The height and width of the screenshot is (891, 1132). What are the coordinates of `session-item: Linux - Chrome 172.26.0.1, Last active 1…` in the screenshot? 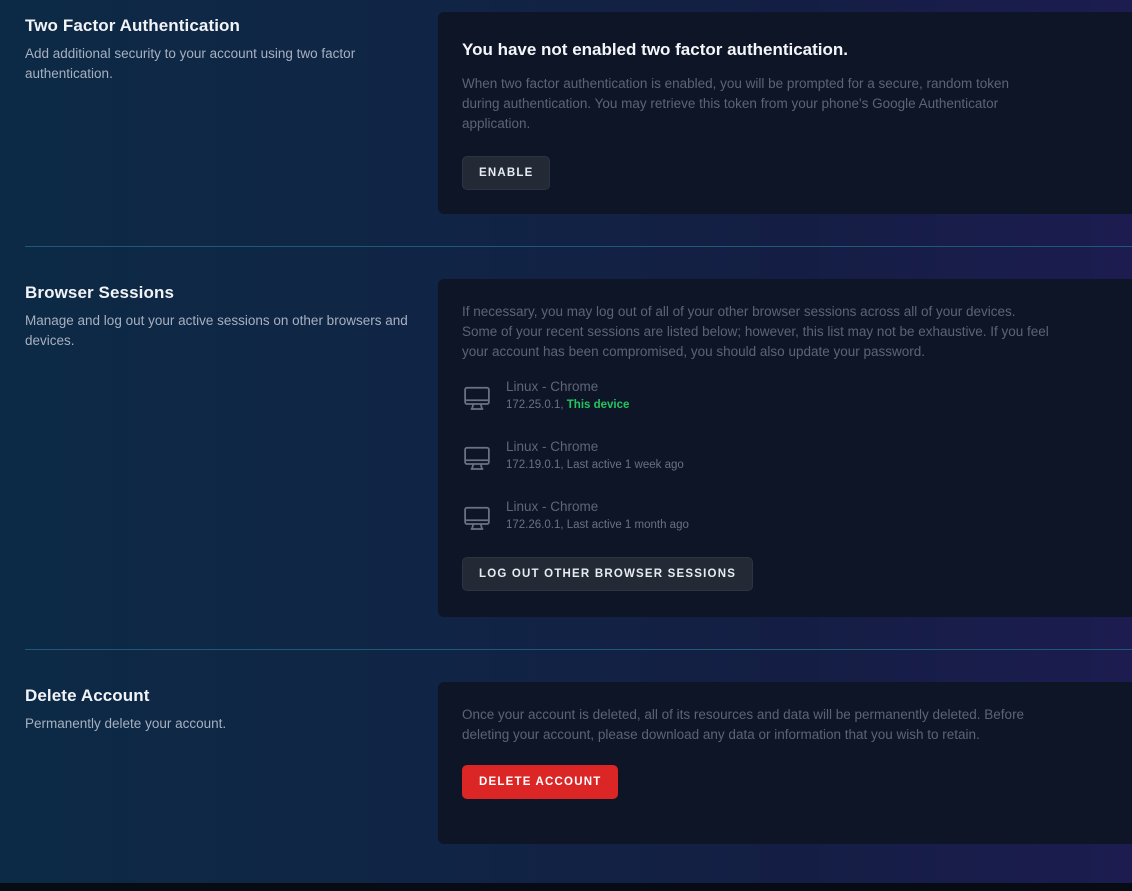 It's located at (797, 520).